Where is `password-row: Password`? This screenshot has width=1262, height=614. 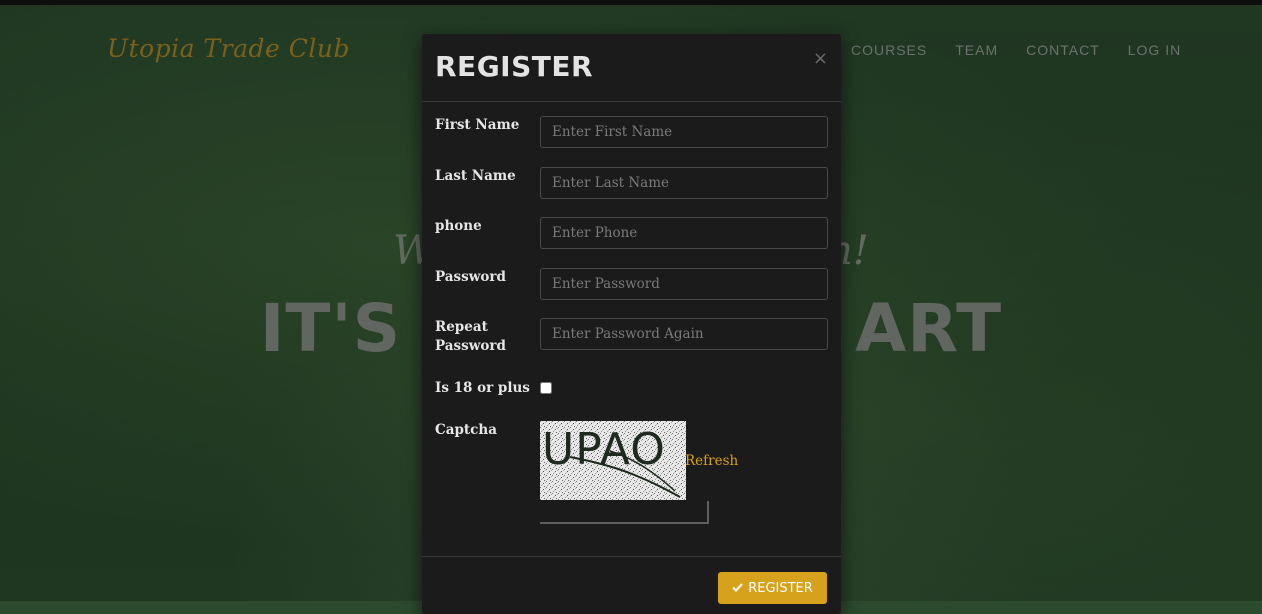
password-row: Password is located at coordinates (631, 284).